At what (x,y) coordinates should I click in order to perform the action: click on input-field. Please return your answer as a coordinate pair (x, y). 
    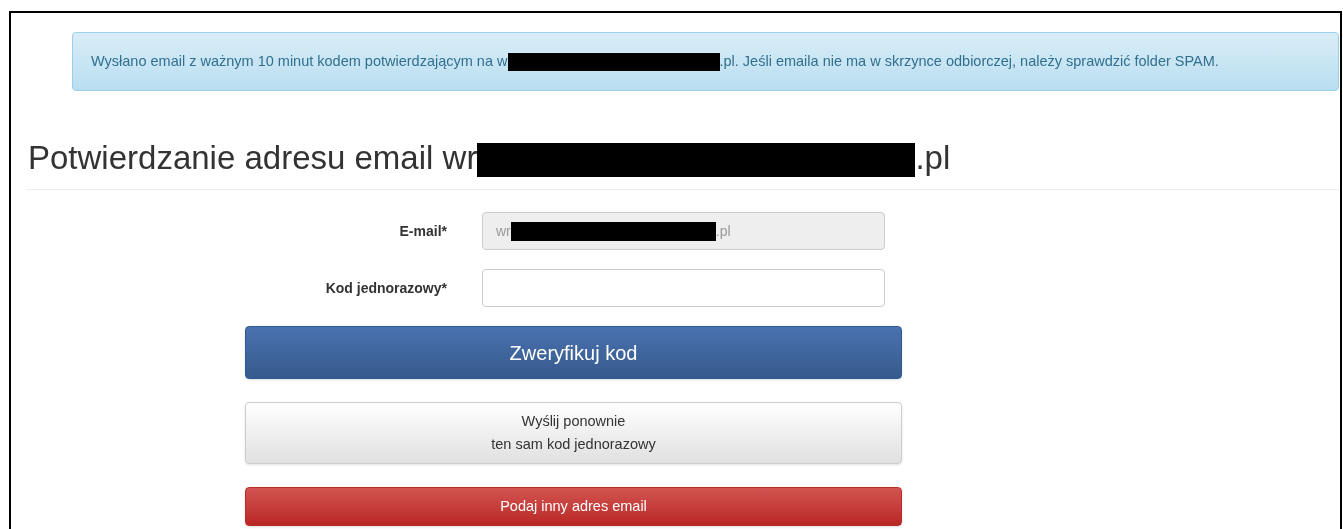
    Looking at the image, I should click on (683, 288).